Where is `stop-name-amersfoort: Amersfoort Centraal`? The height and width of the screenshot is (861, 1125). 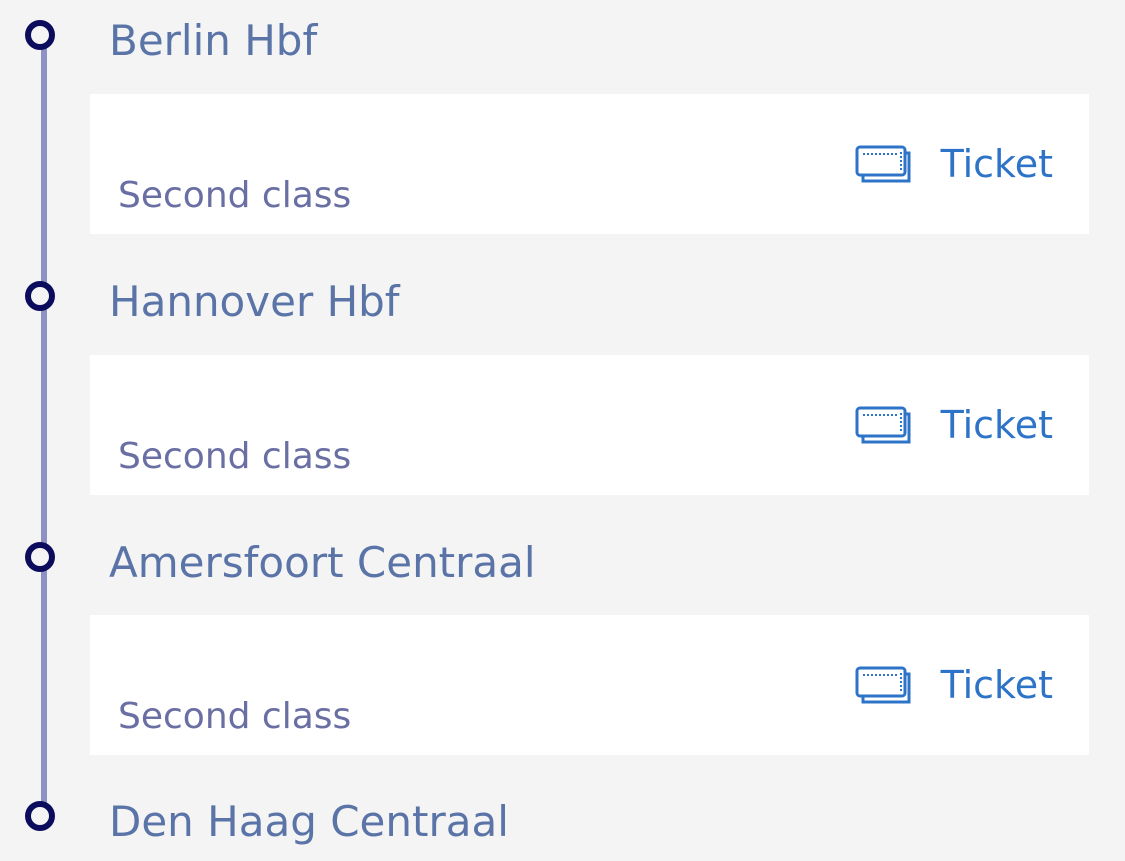
stop-name-amersfoort: Amersfoort Centraal is located at coordinates (322, 562).